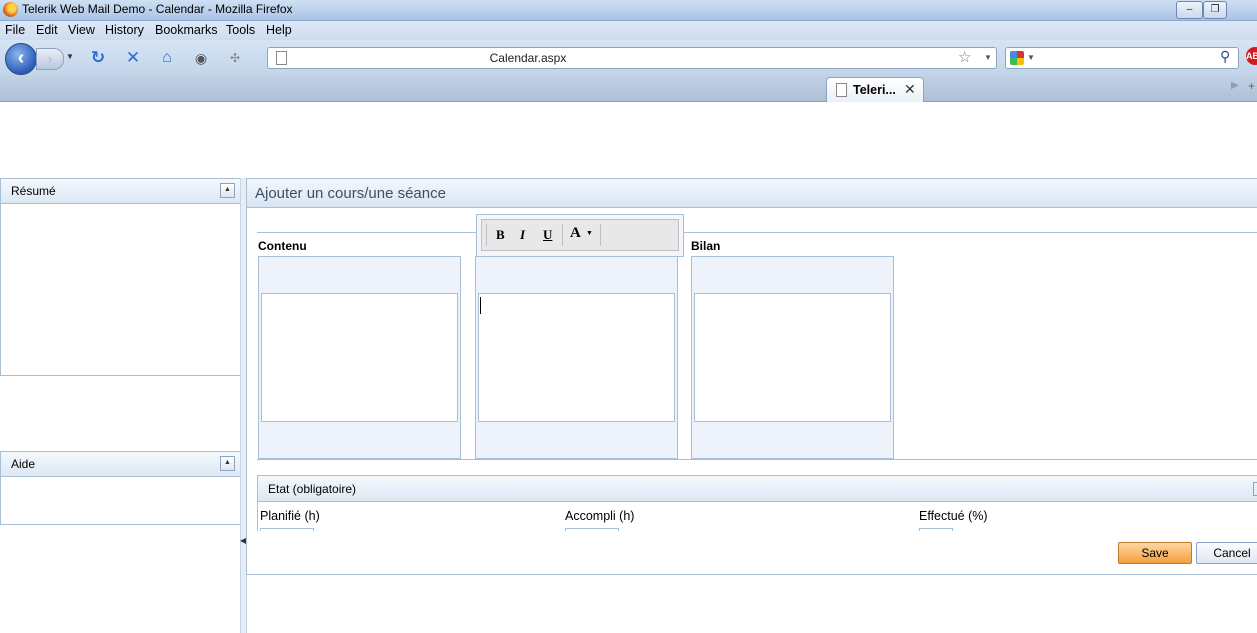  What do you see at coordinates (240, 30) in the screenshot?
I see `menu-tools: Tools` at bounding box center [240, 30].